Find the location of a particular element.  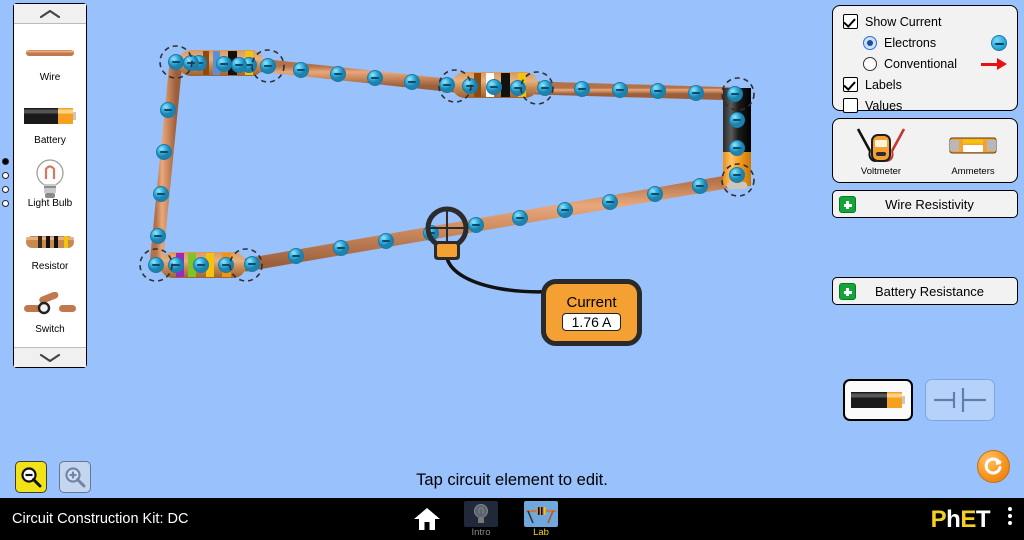

values-checkbox is located at coordinates (850, 105).